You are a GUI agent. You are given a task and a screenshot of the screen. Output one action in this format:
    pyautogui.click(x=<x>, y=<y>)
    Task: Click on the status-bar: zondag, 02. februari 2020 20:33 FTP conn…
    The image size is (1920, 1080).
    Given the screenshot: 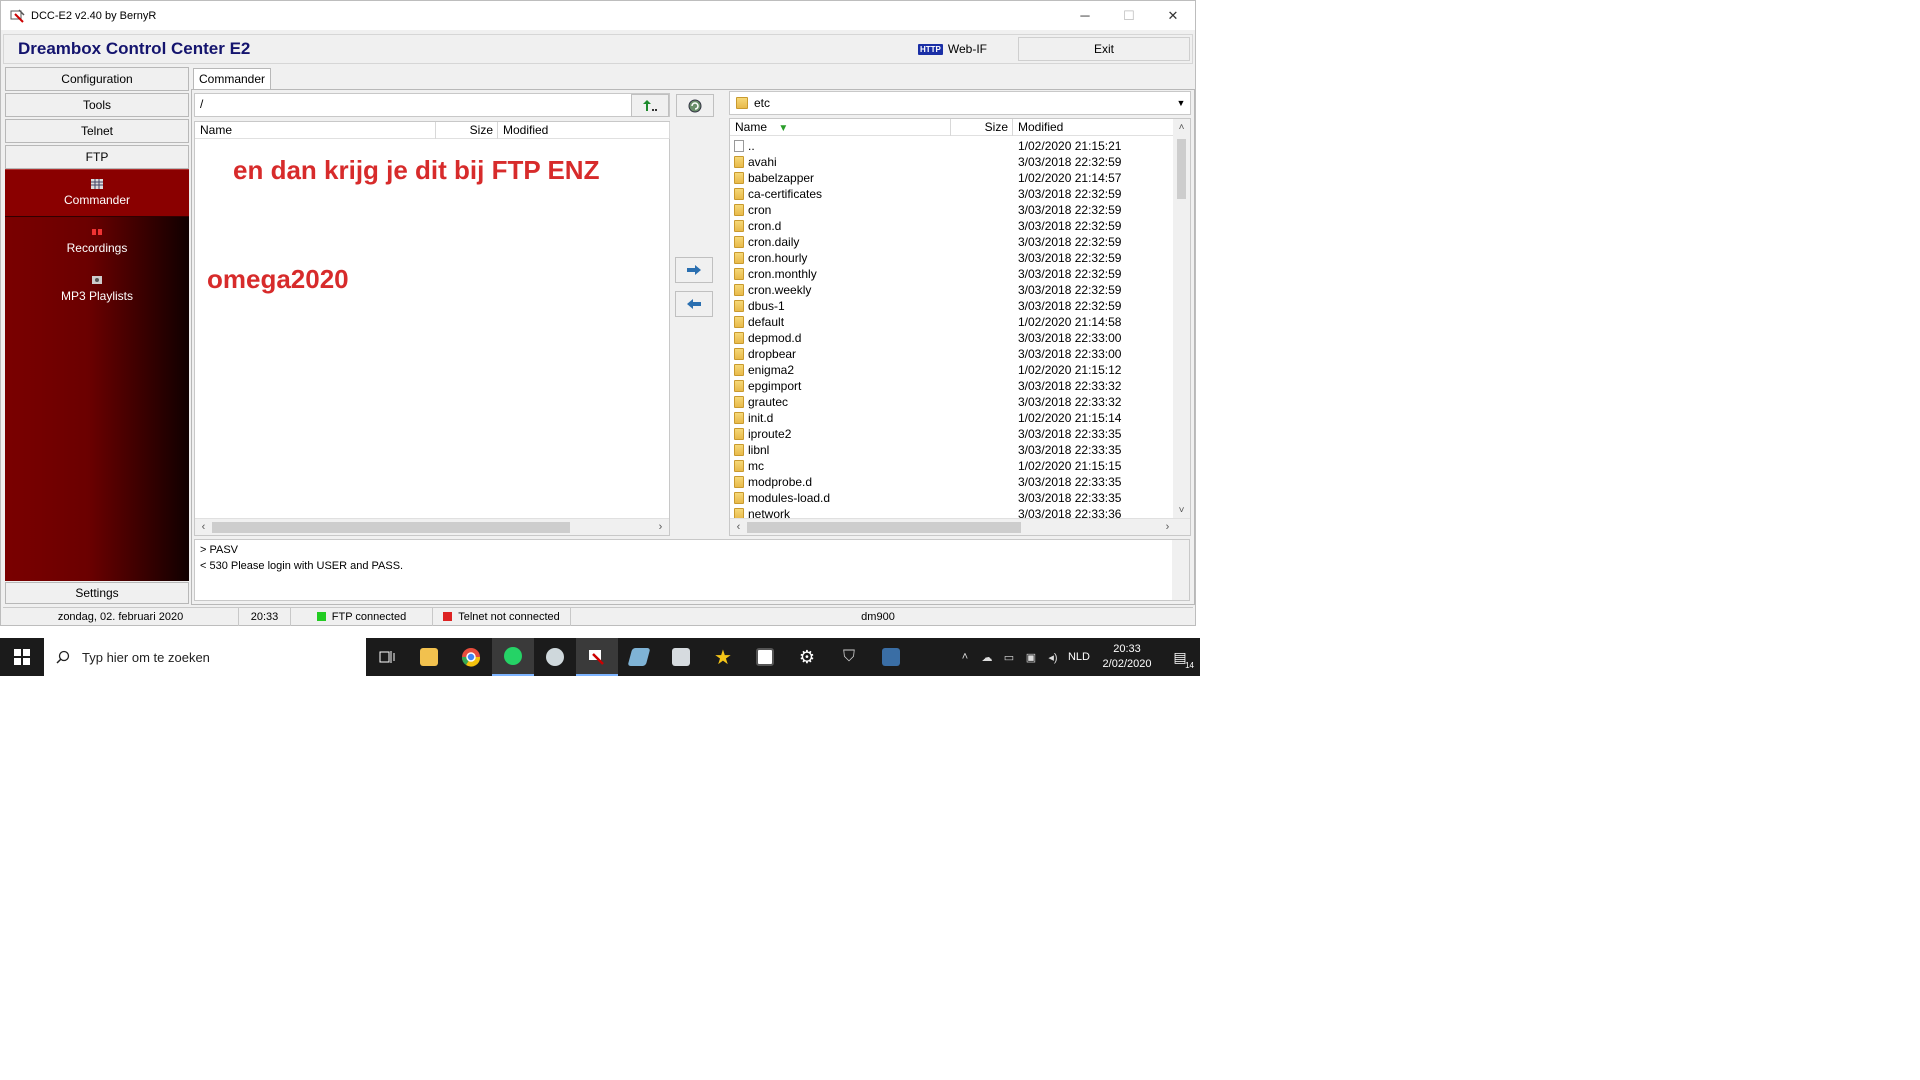 What is the action you would take?
    pyautogui.click(x=598, y=616)
    